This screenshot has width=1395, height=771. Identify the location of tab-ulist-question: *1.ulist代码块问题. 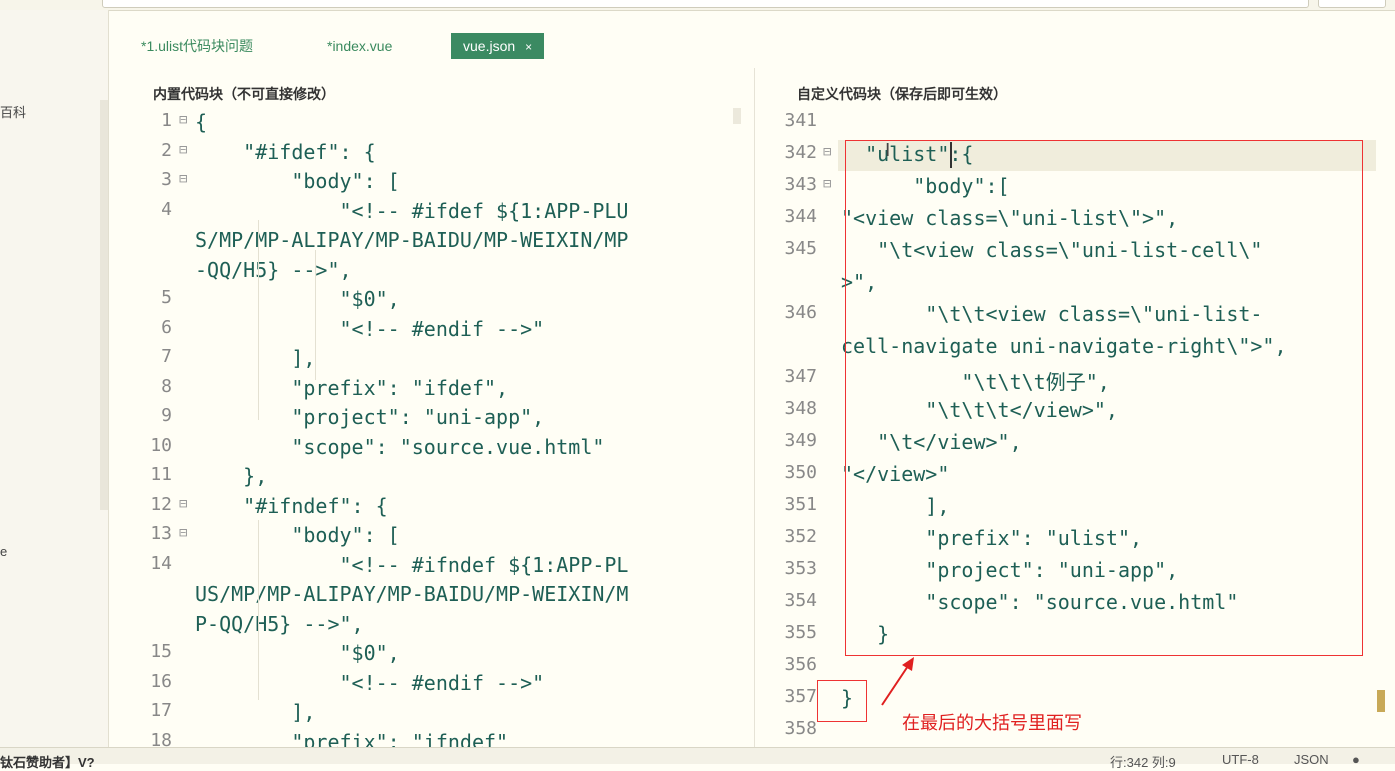
(197, 46).